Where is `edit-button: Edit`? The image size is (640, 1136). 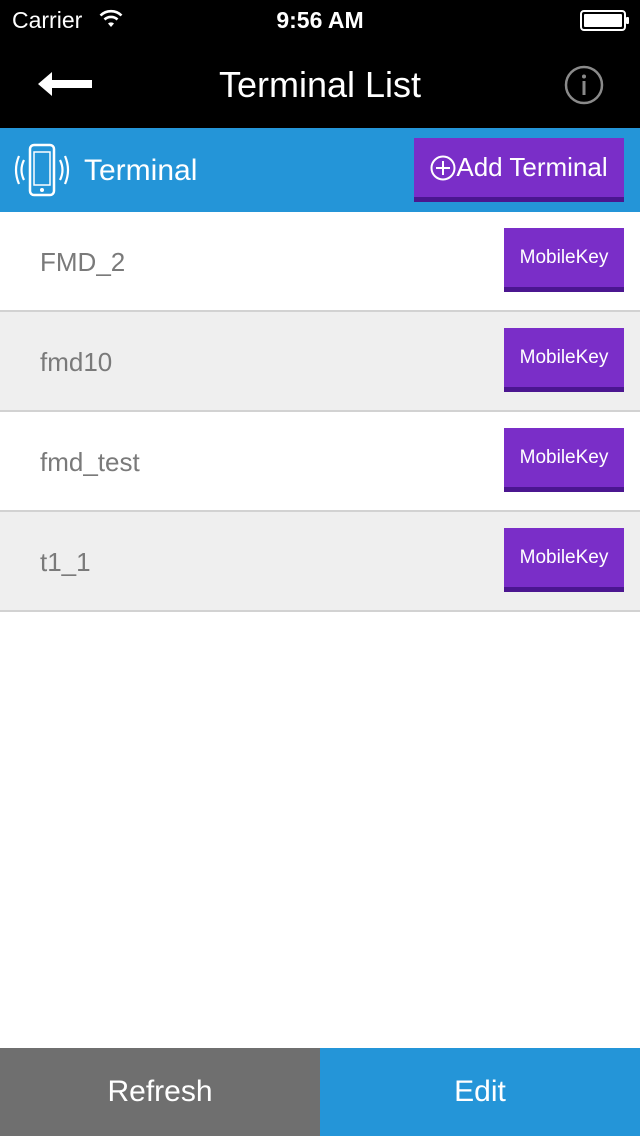
edit-button: Edit is located at coordinates (480, 1092).